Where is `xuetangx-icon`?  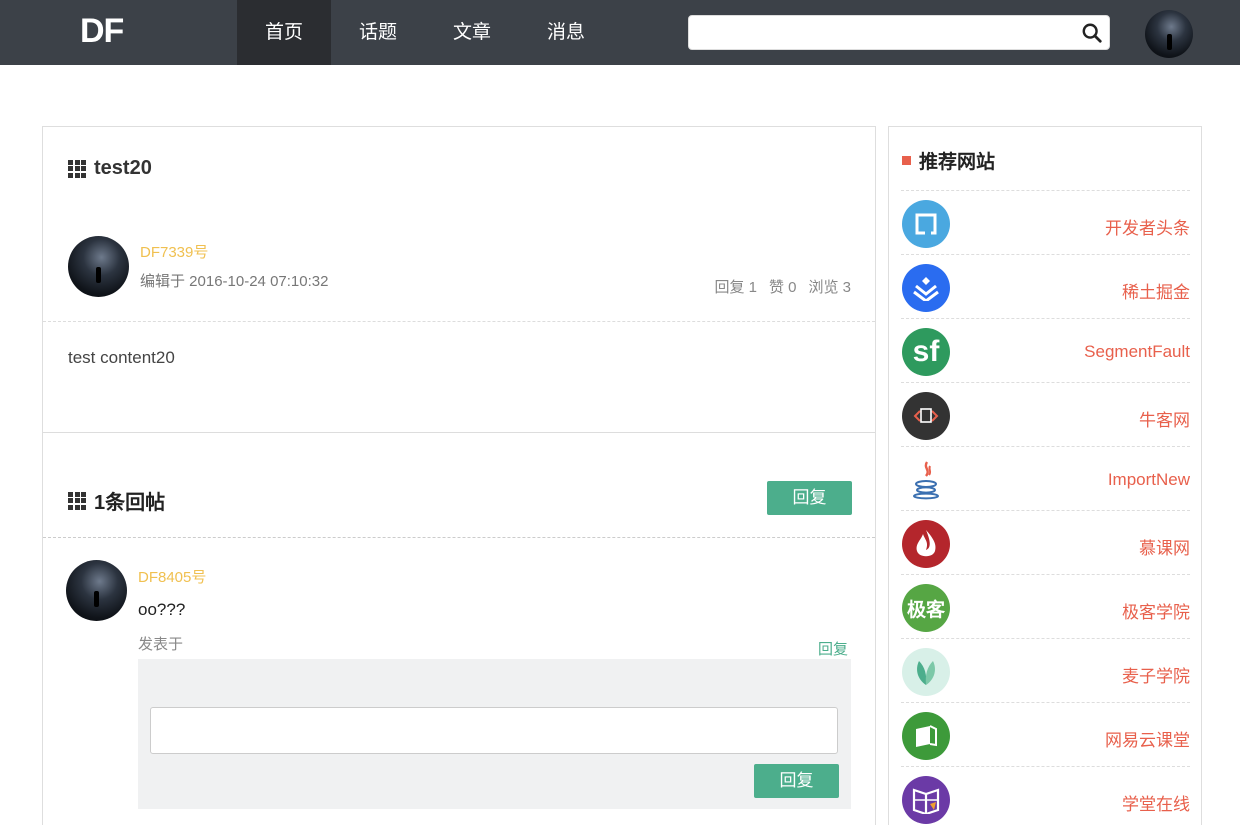 xuetangx-icon is located at coordinates (926, 800).